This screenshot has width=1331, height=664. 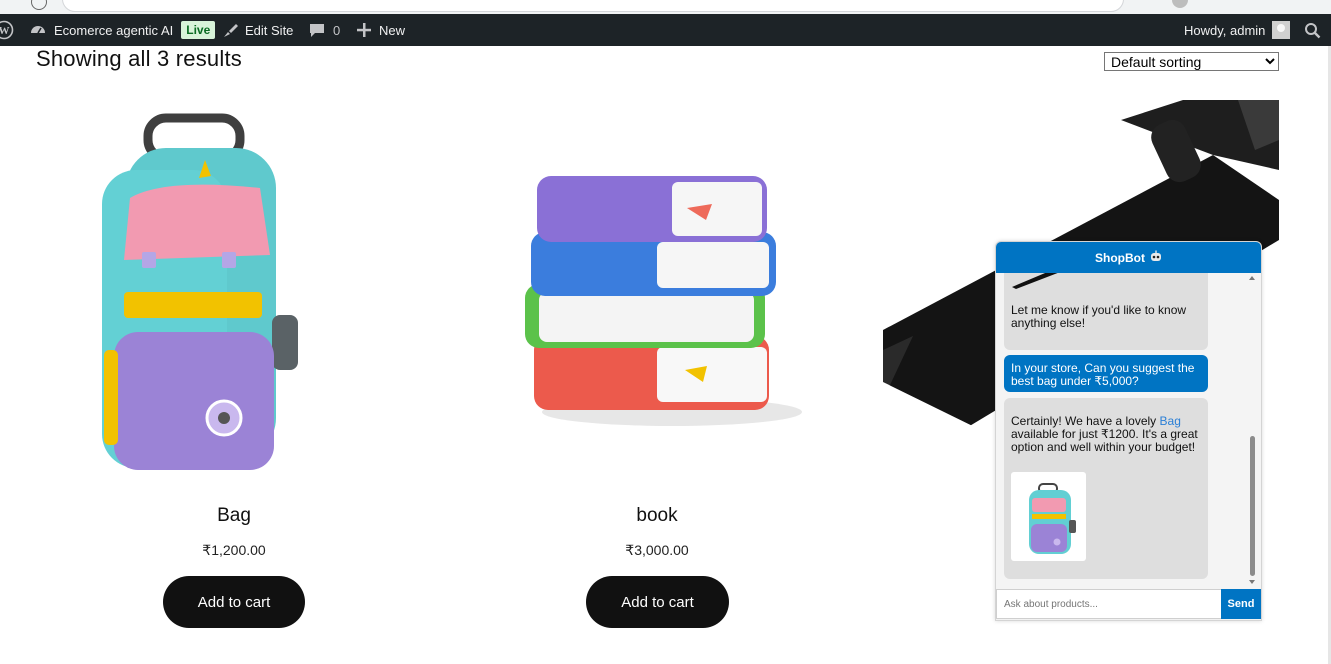 I want to click on new-label: New, so click(x=392, y=30).